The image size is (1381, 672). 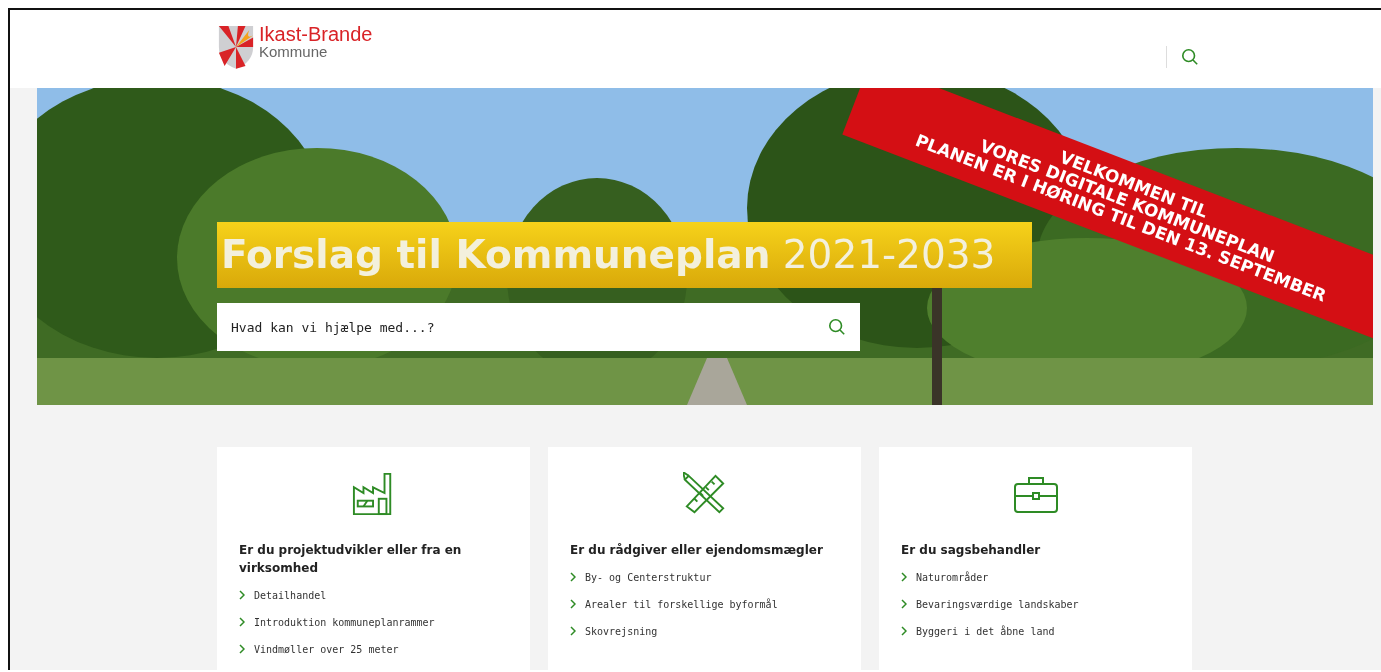 I want to click on search-button, so click(x=1190, y=57).